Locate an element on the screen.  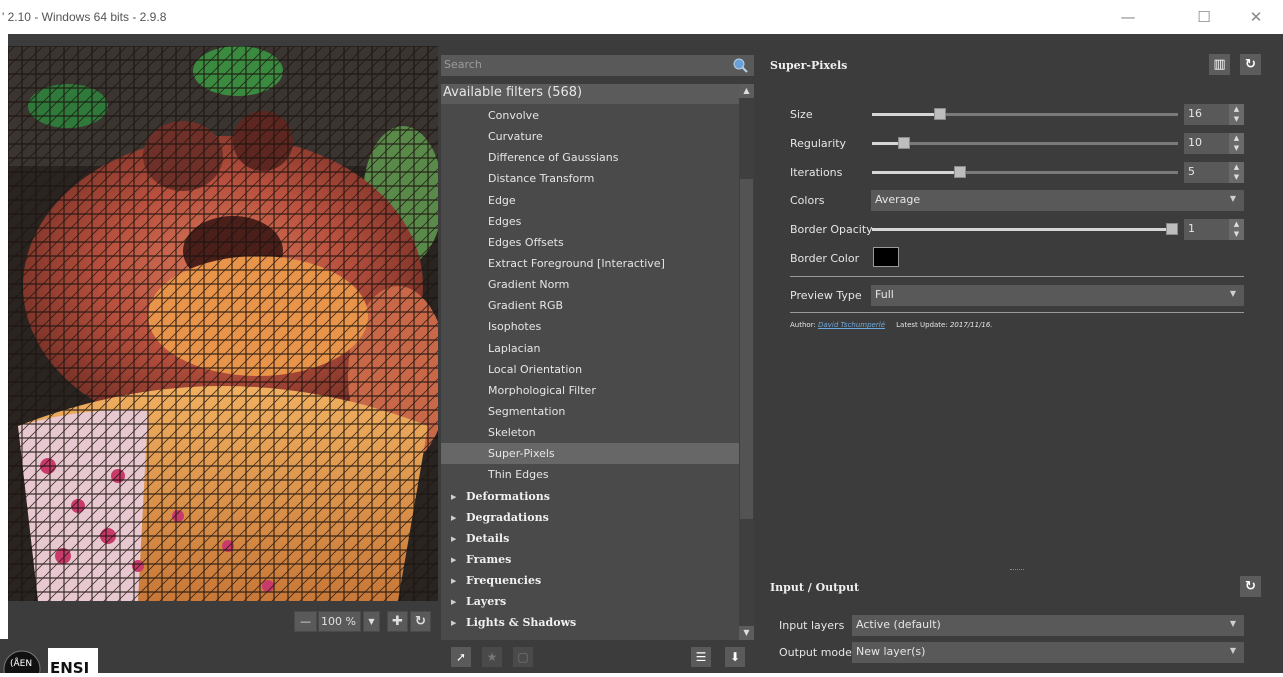
reset-io-icon: ↻ is located at coordinates (1250, 586).